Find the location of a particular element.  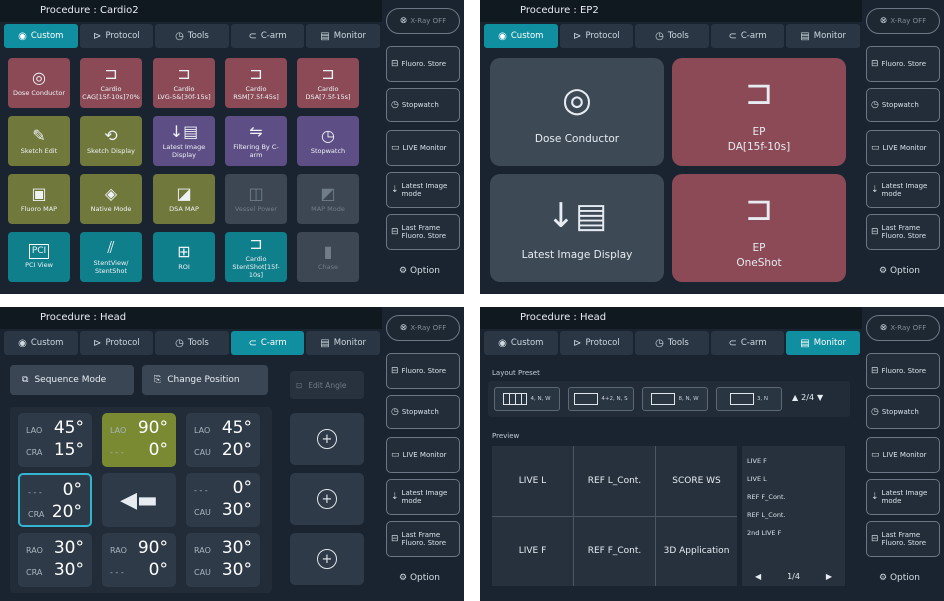

arrow-right-icon: ▶ is located at coordinates (829, 576).